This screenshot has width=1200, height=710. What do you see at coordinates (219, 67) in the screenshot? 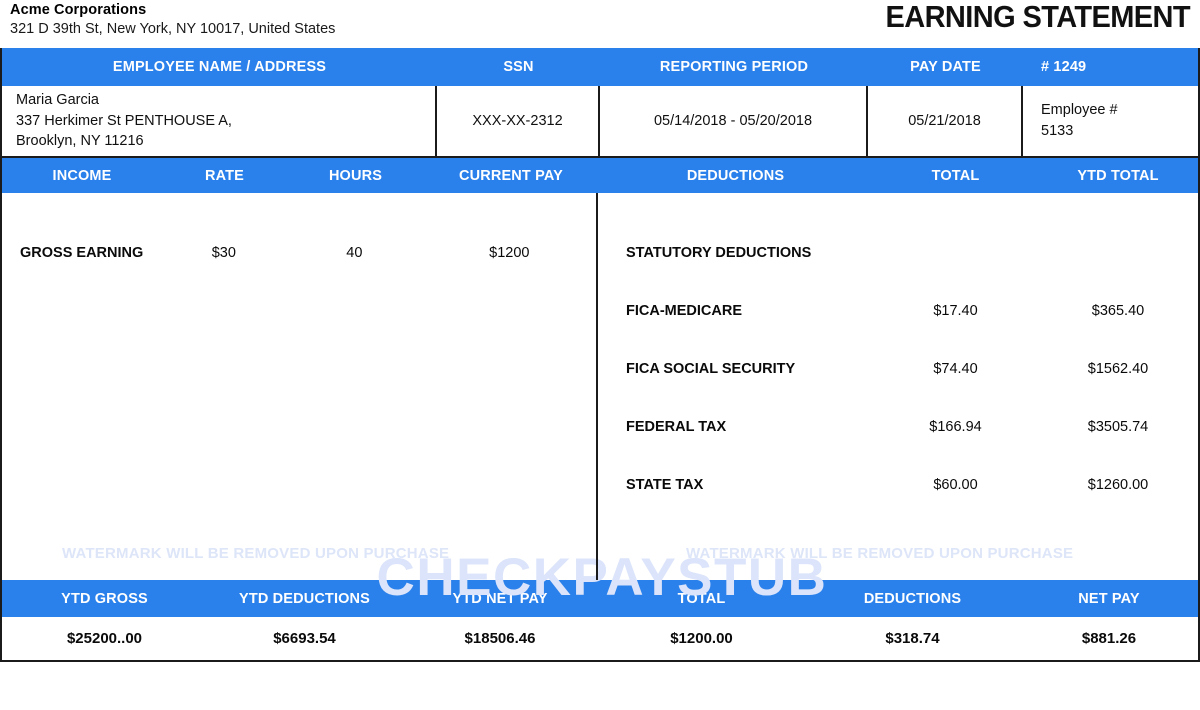
I see `column-header-employee-name-address: EMPLOYEE NAME / ADDRESS` at bounding box center [219, 67].